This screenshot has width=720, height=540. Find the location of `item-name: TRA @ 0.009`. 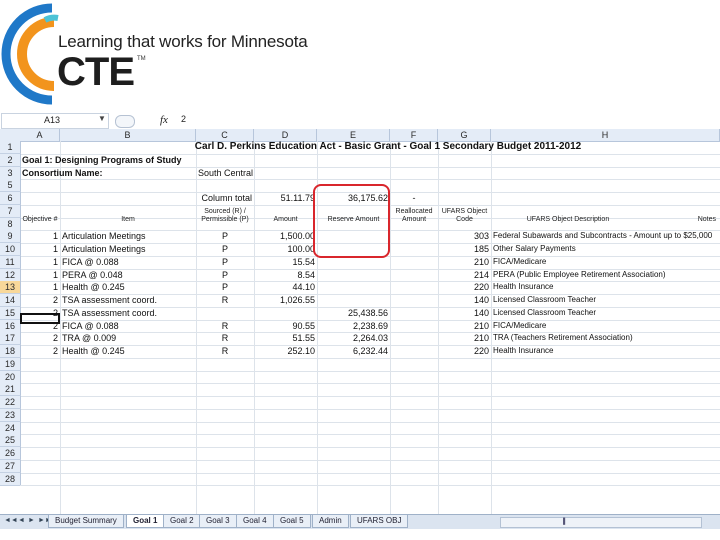

item-name: TRA @ 0.009 is located at coordinates (129, 338).